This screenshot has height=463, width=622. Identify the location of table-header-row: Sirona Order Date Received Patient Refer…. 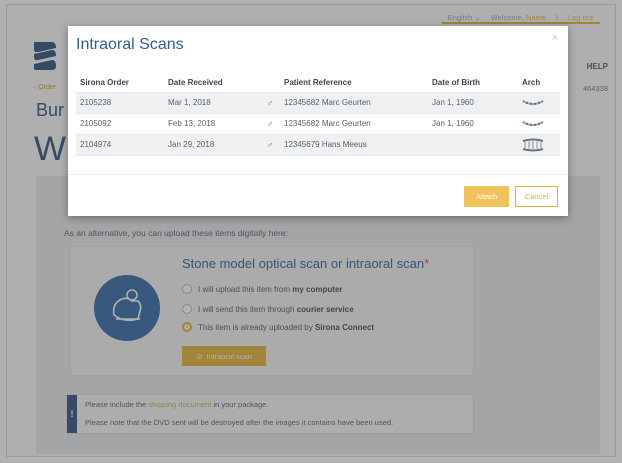
(318, 83).